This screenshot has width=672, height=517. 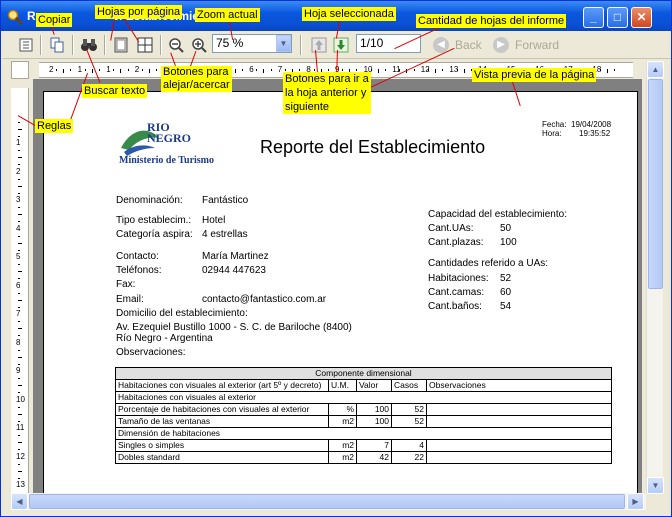 I want to click on multi-page-button, so click(x=145, y=45).